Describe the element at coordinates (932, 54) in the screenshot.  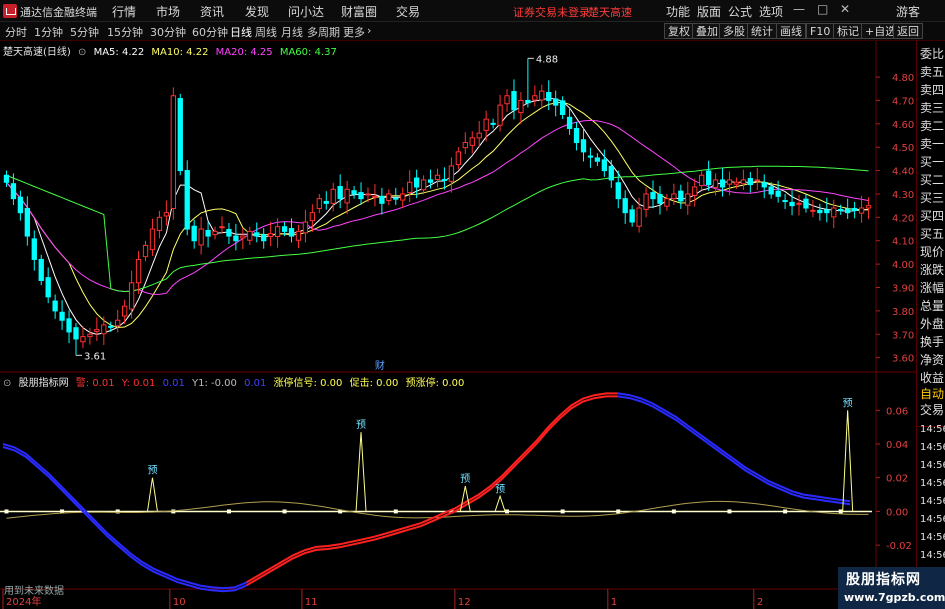
I see `rp-weibi: 委比` at that location.